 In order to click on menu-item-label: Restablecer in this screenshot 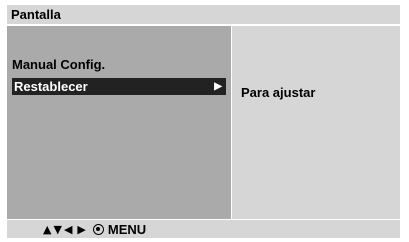, I will do `click(51, 86)`.